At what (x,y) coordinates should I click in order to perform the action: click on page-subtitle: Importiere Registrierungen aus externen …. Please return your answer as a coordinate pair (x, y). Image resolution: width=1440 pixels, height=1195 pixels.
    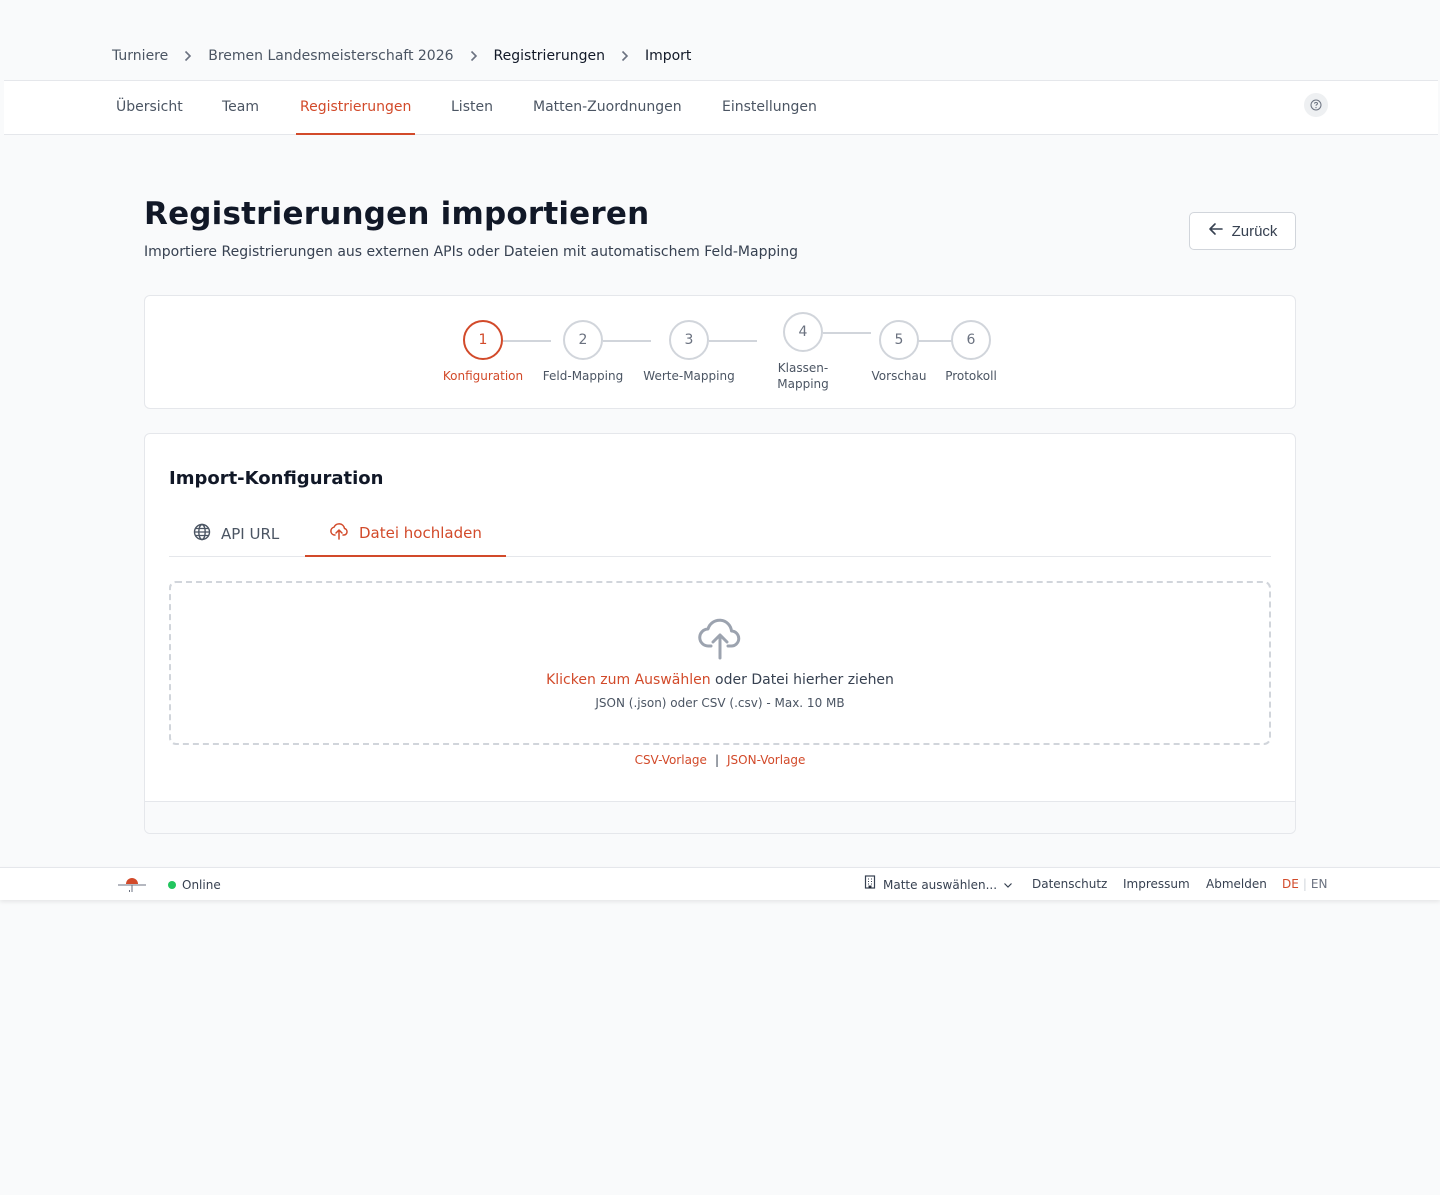
    Looking at the image, I should click on (471, 252).